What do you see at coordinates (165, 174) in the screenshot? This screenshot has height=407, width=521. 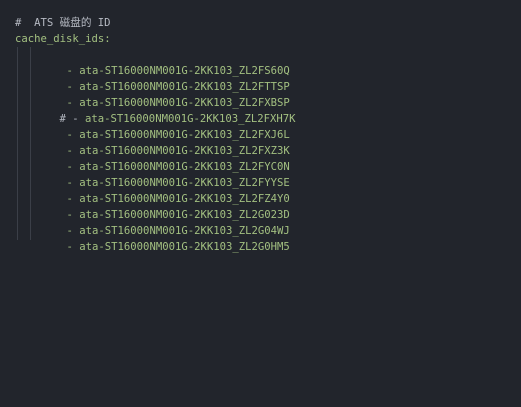 I see `list-item: - ata-ST16000NM001G-2KK103_ZL2FYYSE` at bounding box center [165, 174].